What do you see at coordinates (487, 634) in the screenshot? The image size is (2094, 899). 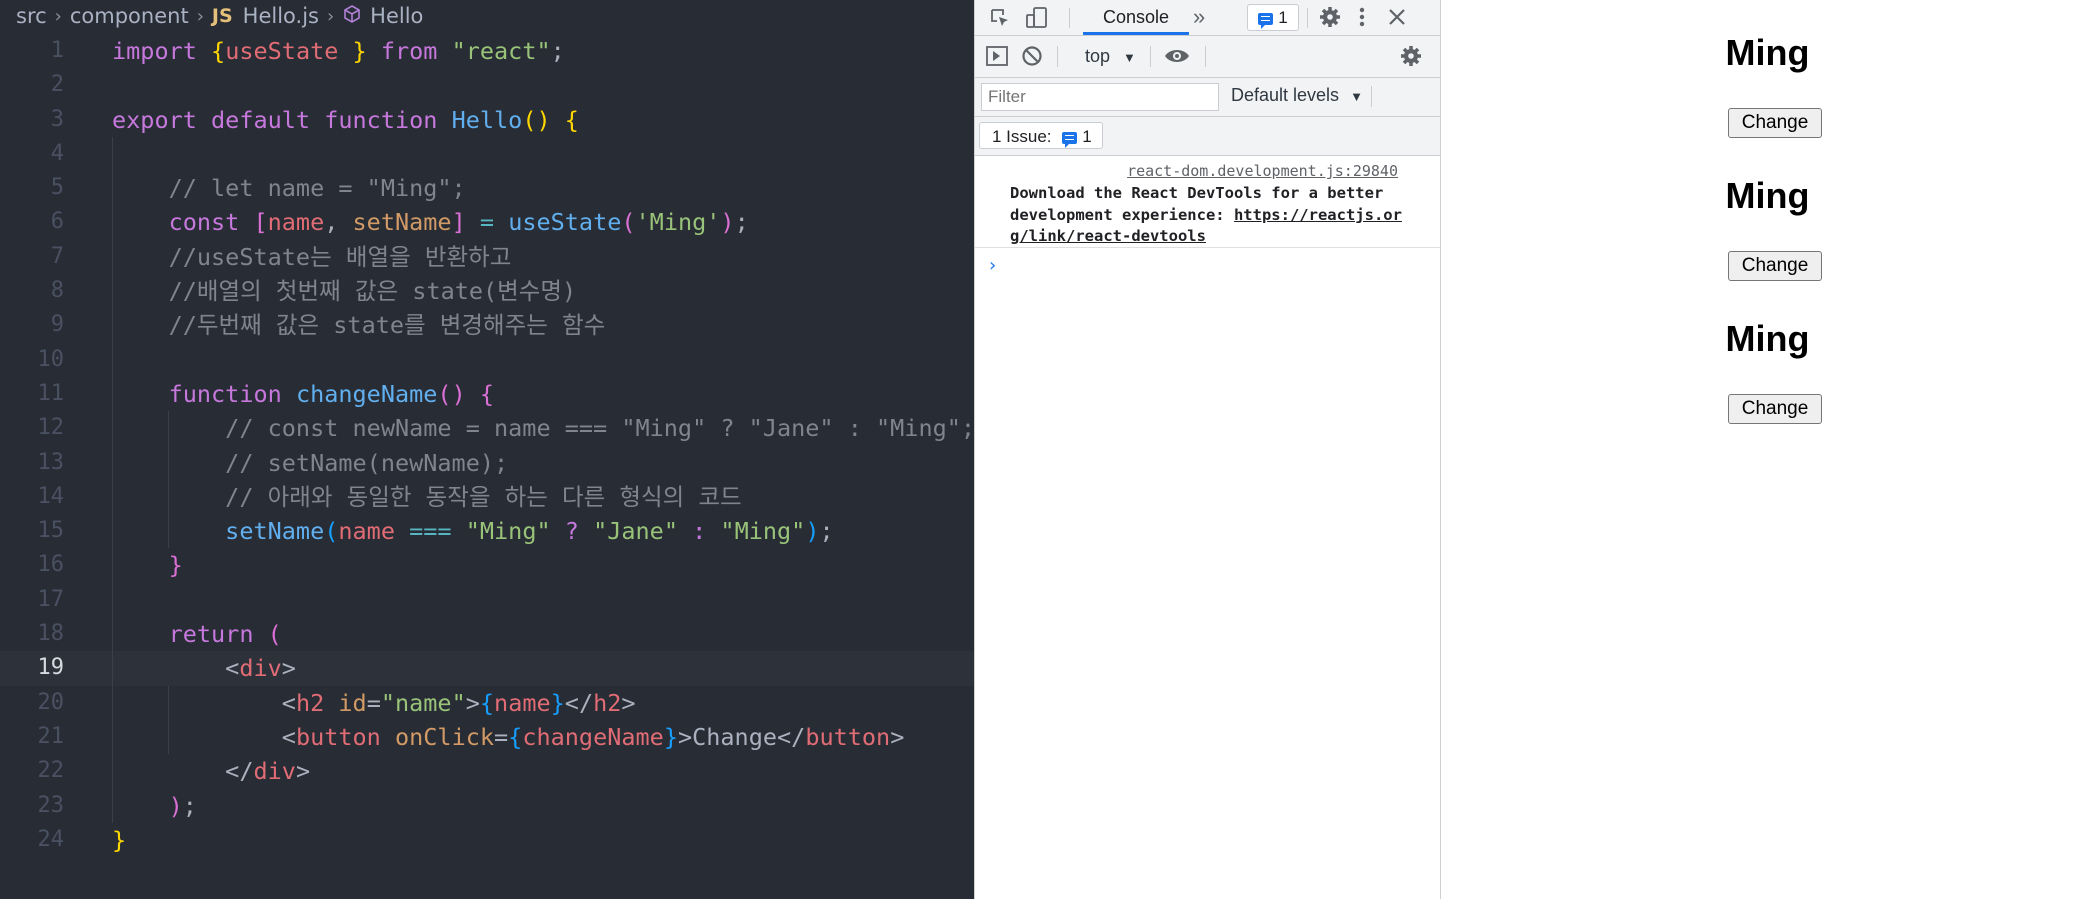 I see `code-line: 18 return (` at bounding box center [487, 634].